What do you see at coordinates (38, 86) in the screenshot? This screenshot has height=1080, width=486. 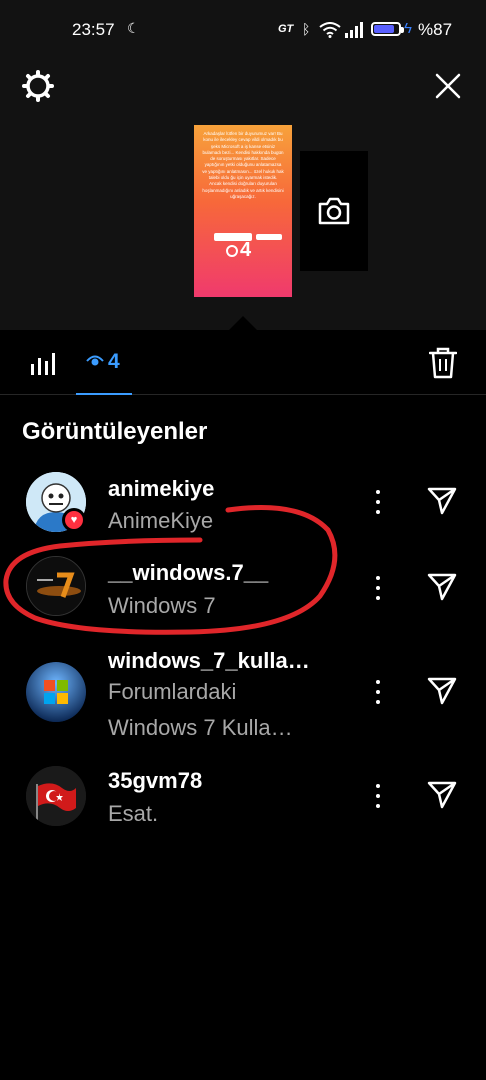 I see `settings-gear-icon` at bounding box center [38, 86].